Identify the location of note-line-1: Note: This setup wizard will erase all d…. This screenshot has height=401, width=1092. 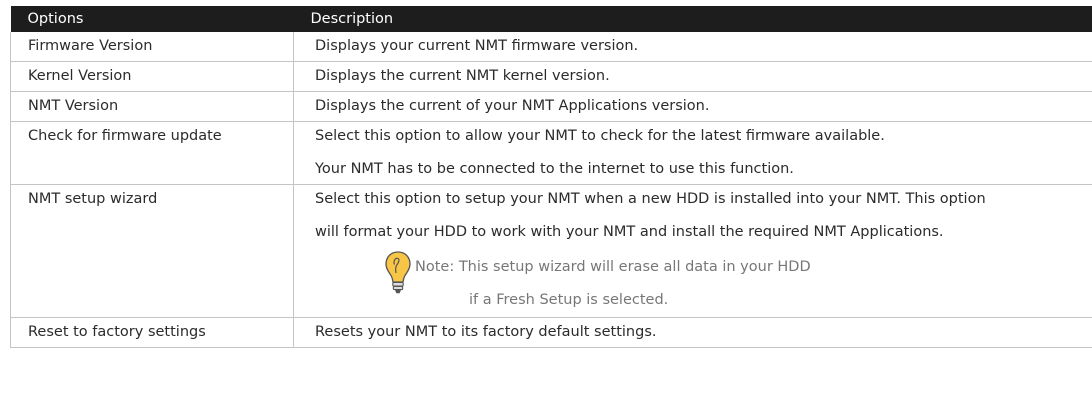
(613, 267).